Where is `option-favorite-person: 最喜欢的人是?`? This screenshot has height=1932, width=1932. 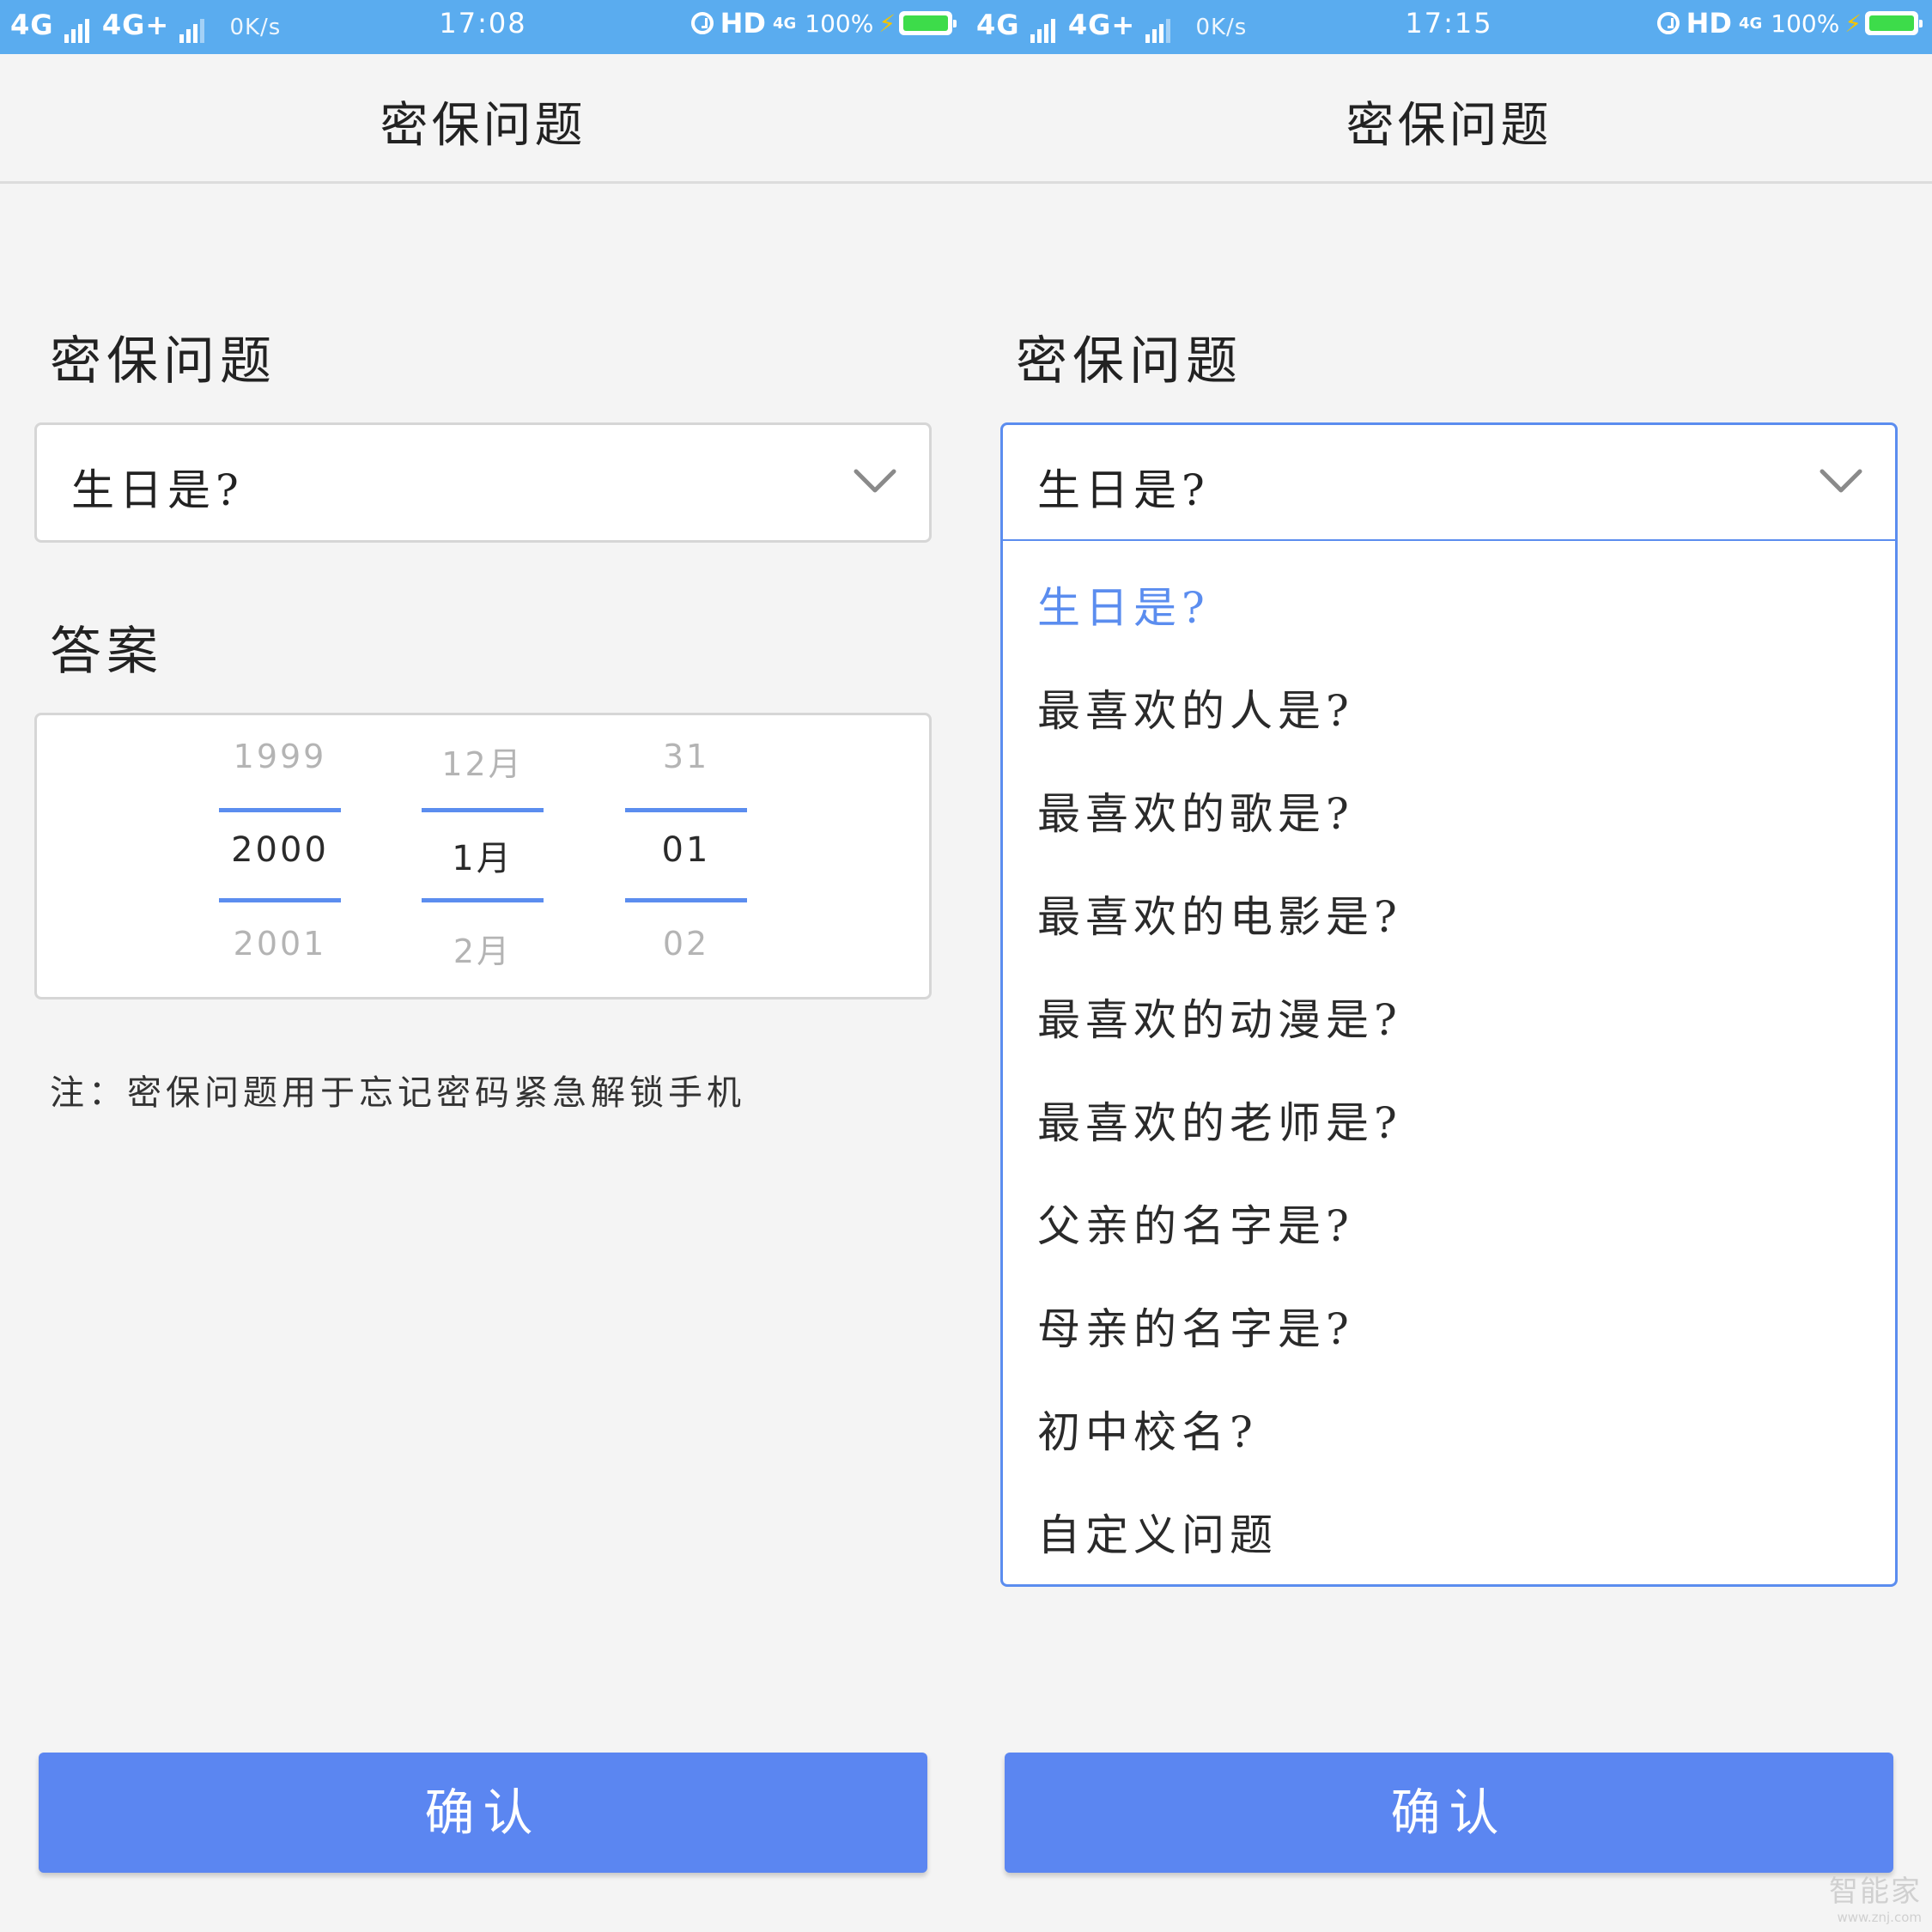
option-favorite-person: 最喜欢的人是? is located at coordinates (1195, 707).